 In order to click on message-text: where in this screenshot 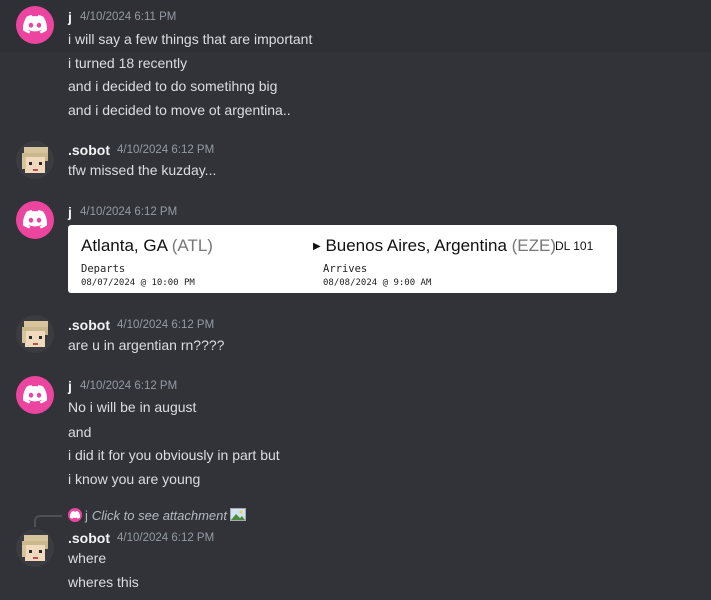, I will do `click(87, 558)`.